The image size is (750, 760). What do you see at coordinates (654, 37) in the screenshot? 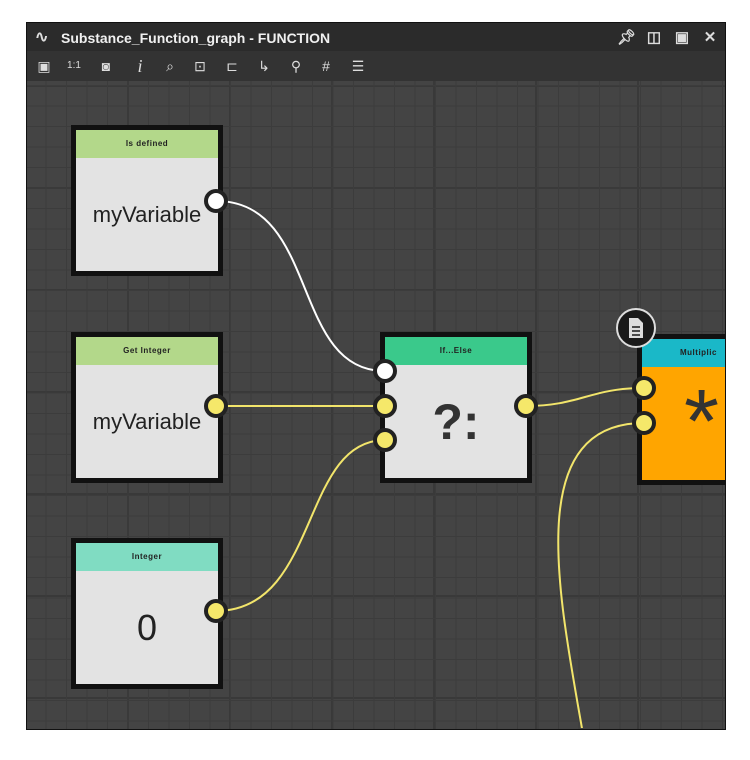
I see `split-view-icon: ◫` at bounding box center [654, 37].